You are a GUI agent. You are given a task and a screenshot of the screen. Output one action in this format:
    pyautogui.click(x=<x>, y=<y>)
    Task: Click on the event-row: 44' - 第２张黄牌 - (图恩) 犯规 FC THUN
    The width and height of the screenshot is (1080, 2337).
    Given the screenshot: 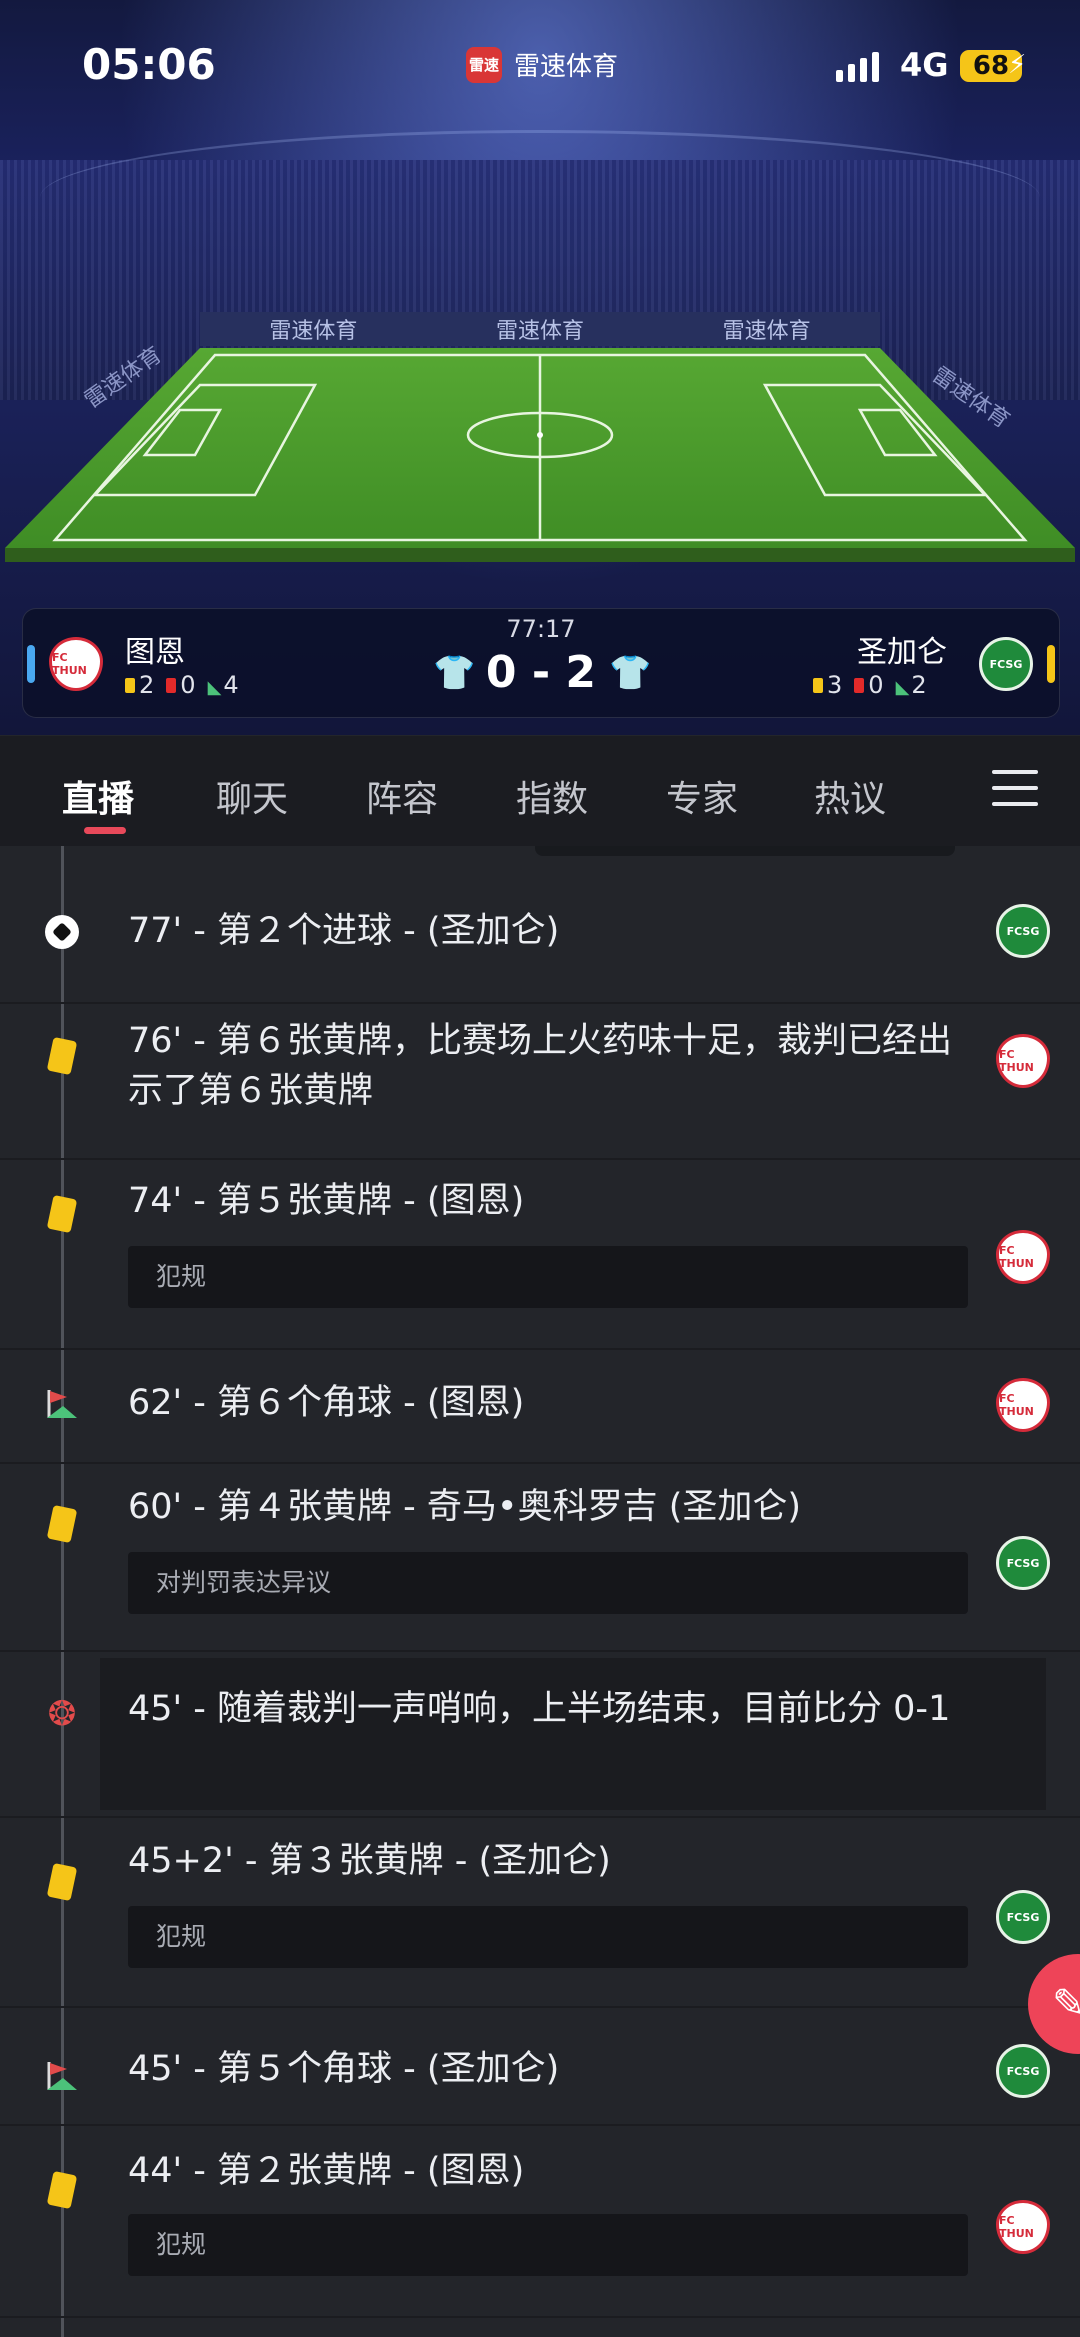 What is the action you would take?
    pyautogui.click(x=540, y=2222)
    